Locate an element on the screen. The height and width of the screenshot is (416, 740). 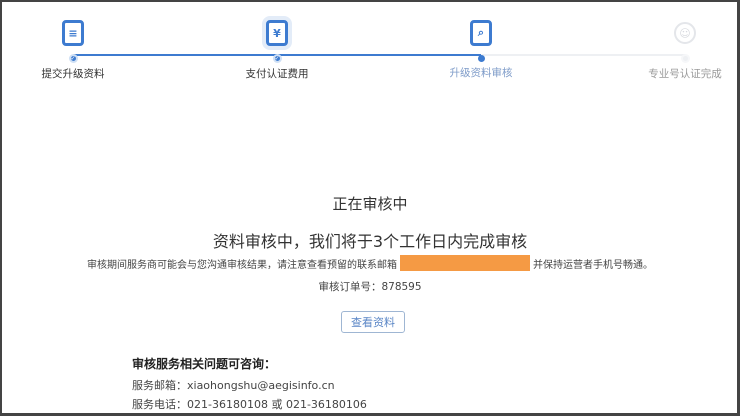
document-search-icon: ⌕ is located at coordinates (481, 33).